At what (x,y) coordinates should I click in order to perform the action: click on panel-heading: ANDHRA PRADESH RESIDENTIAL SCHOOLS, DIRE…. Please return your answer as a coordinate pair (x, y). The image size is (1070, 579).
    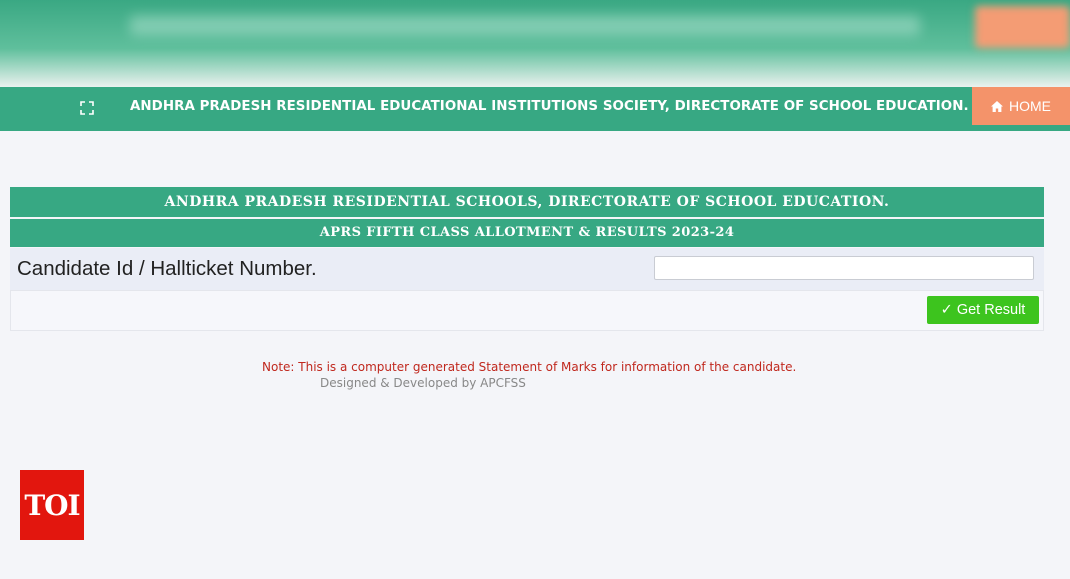
    Looking at the image, I should click on (527, 202).